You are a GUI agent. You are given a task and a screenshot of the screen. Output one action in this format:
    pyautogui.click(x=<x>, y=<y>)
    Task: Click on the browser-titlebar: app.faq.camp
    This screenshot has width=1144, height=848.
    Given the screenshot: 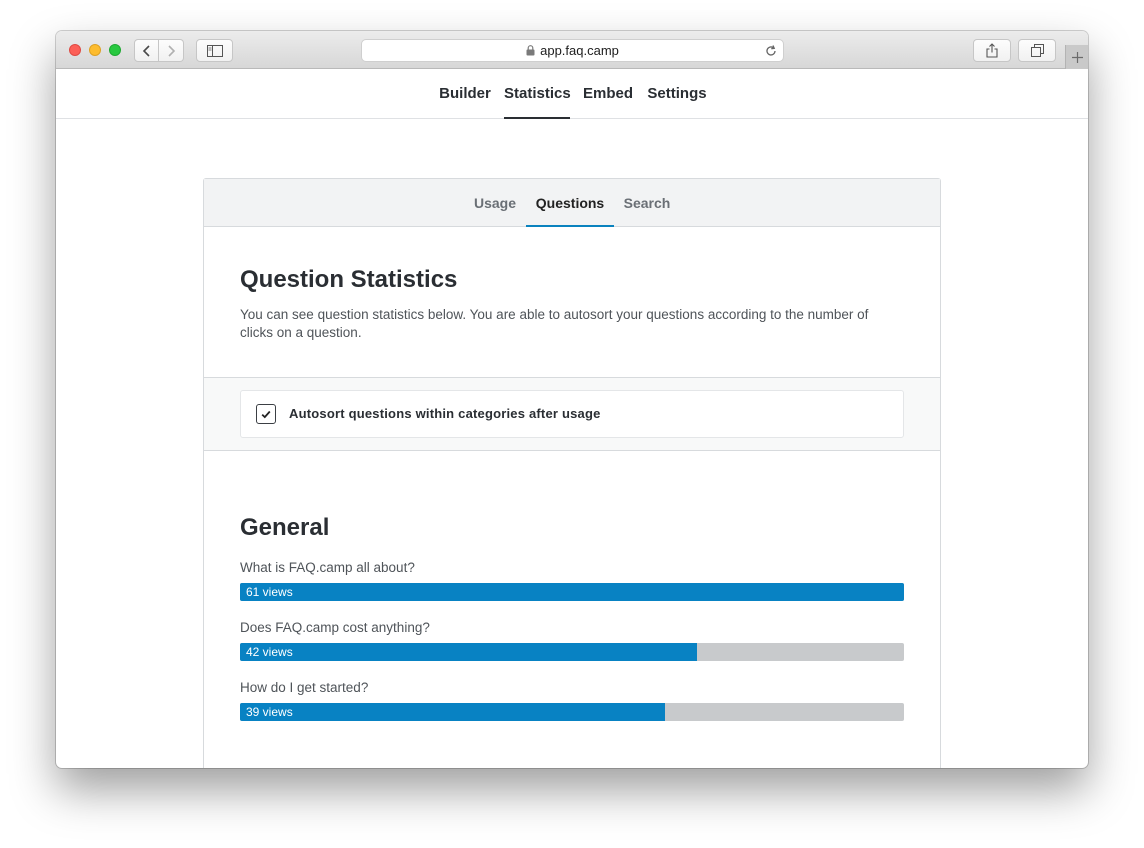 What is the action you would take?
    pyautogui.click(x=572, y=50)
    